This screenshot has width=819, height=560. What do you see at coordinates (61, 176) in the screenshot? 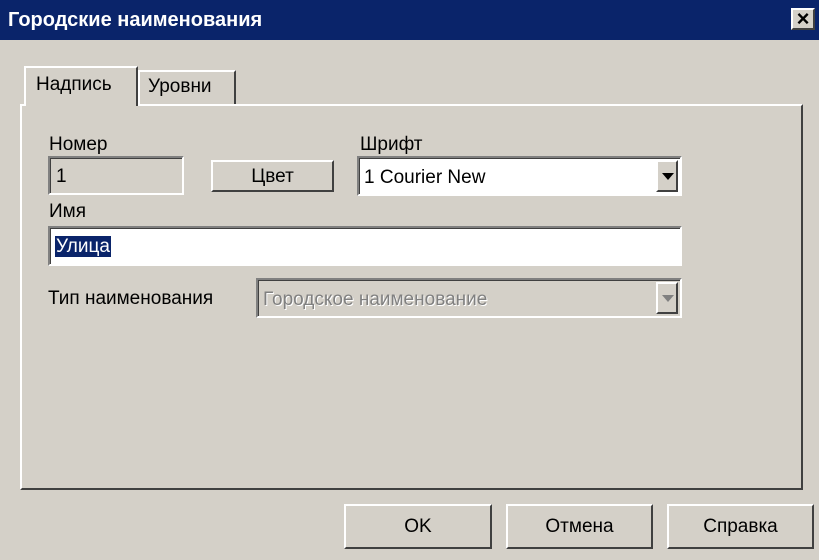
I see `number-value: 1` at bounding box center [61, 176].